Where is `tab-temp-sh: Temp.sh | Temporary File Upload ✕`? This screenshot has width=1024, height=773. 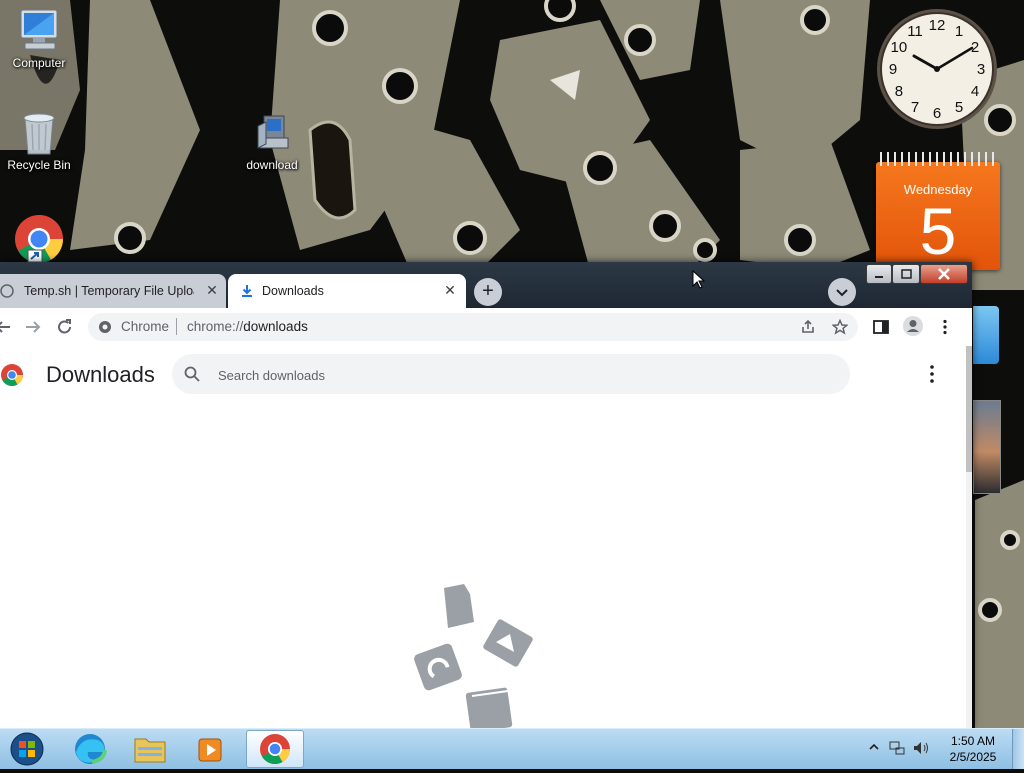
tab-temp-sh: Temp.sh | Temporary File Upload ✕ is located at coordinates (113, 291).